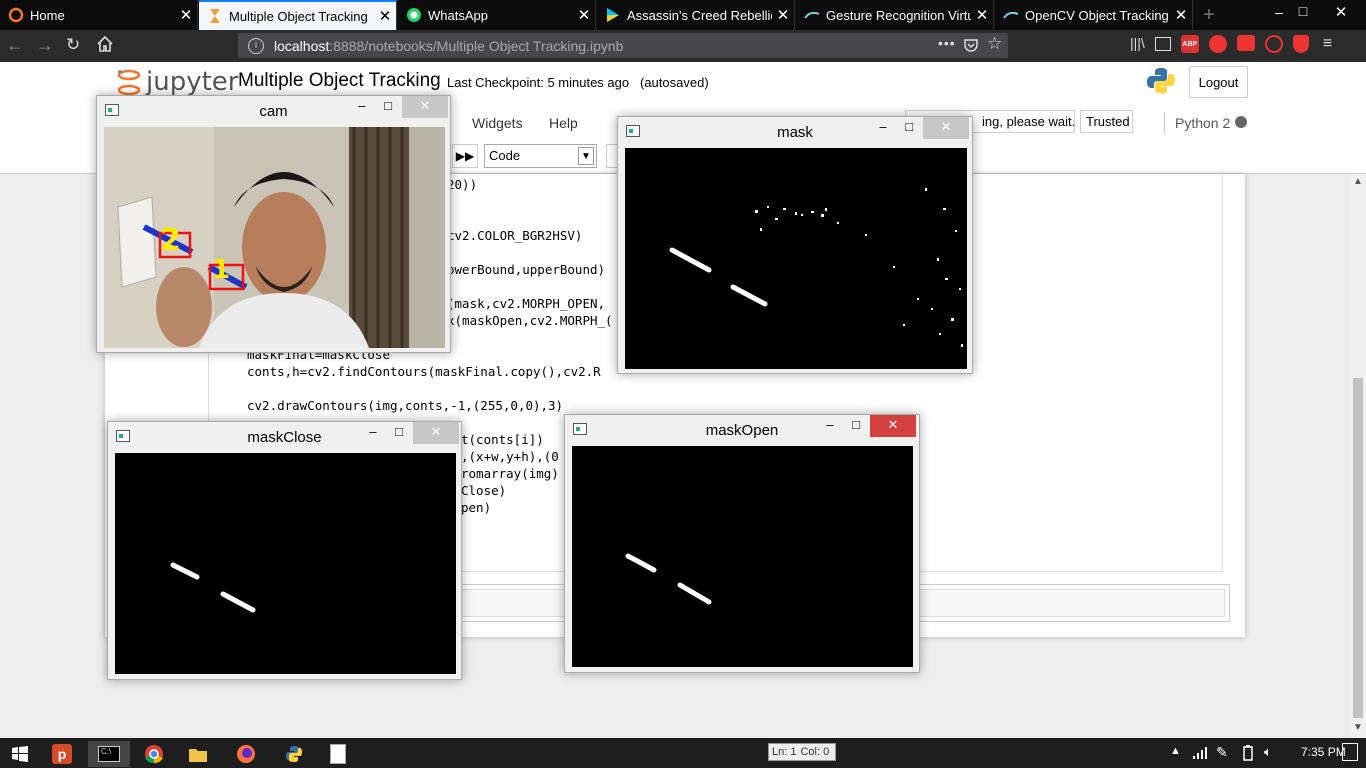  What do you see at coordinates (538, 82) in the screenshot?
I see `checkpoint-text: Last Checkpoint: 5 minutes ago` at bounding box center [538, 82].